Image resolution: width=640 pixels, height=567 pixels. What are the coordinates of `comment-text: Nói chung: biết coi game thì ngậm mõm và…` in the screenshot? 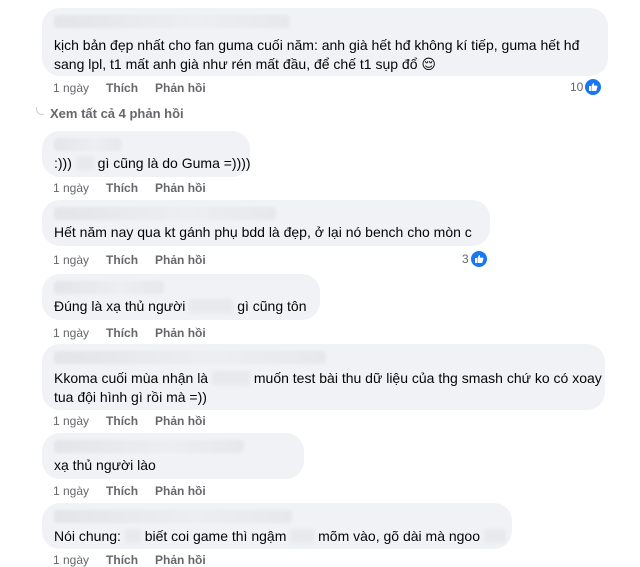 It's located at (280, 536).